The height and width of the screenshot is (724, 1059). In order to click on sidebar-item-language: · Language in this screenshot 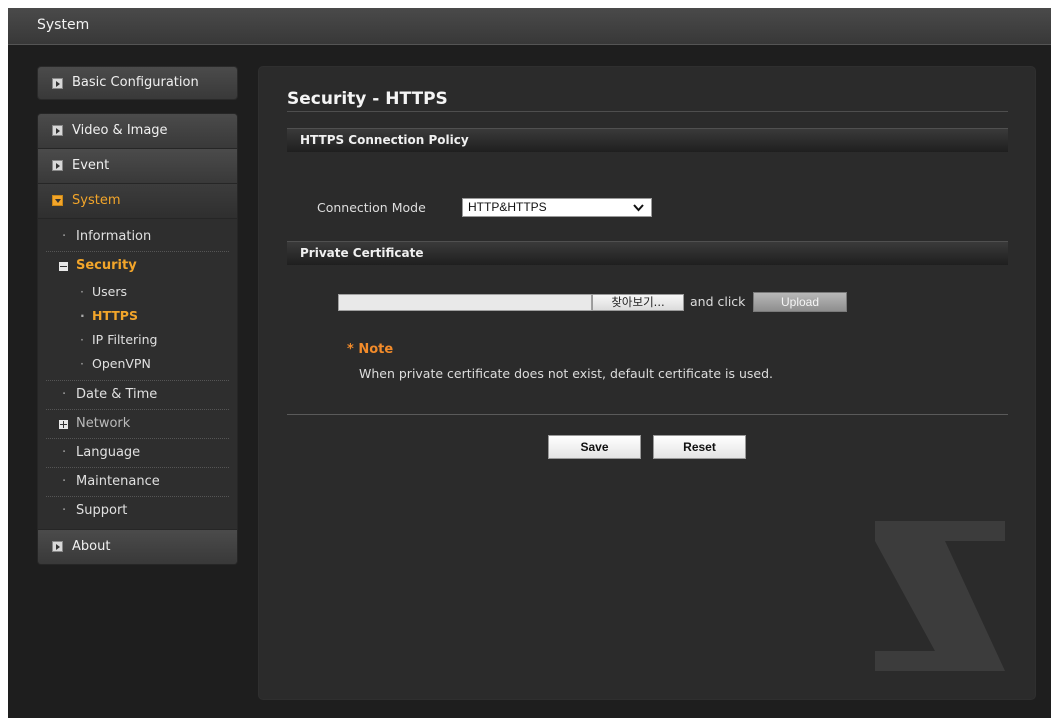, I will do `click(137, 453)`.